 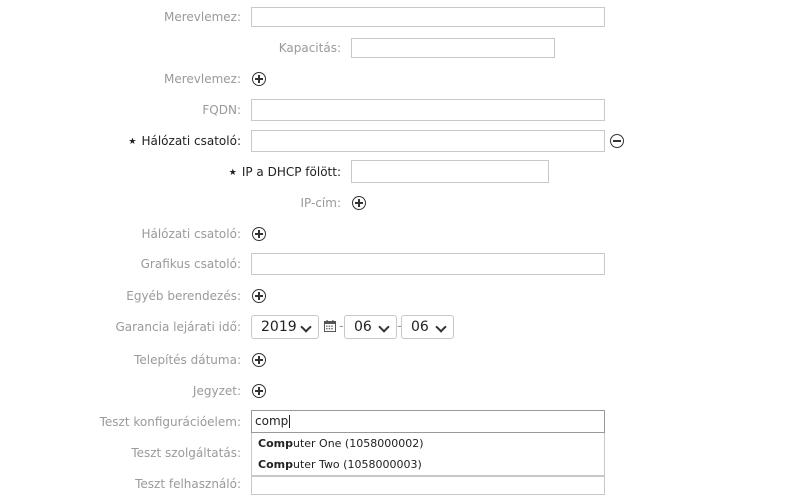 I want to click on row-teszt-konfig: Teszt konfigurációelem: comp, so click(x=400, y=422).